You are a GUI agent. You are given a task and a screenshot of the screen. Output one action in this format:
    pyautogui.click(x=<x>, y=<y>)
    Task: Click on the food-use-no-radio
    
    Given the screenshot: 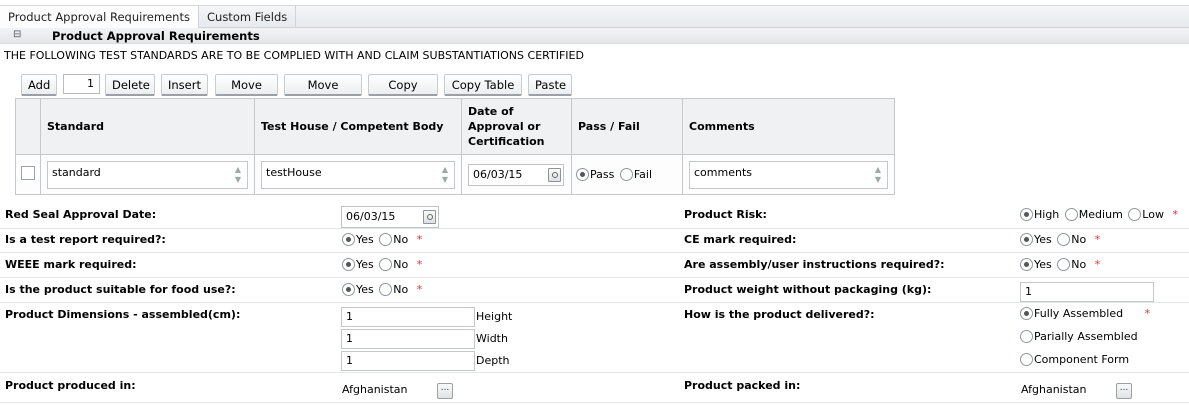 What is the action you would take?
    pyautogui.click(x=386, y=289)
    